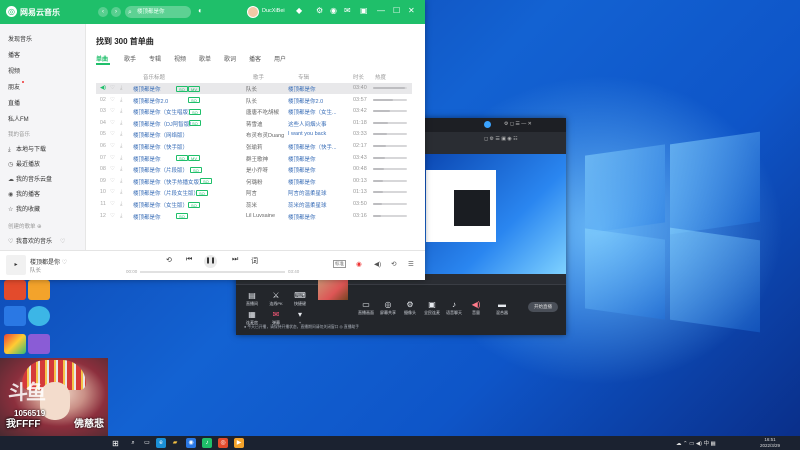 This screenshot has width=800, height=450. I want to click on add-playlist-icon: ⊕, so click(39, 227).